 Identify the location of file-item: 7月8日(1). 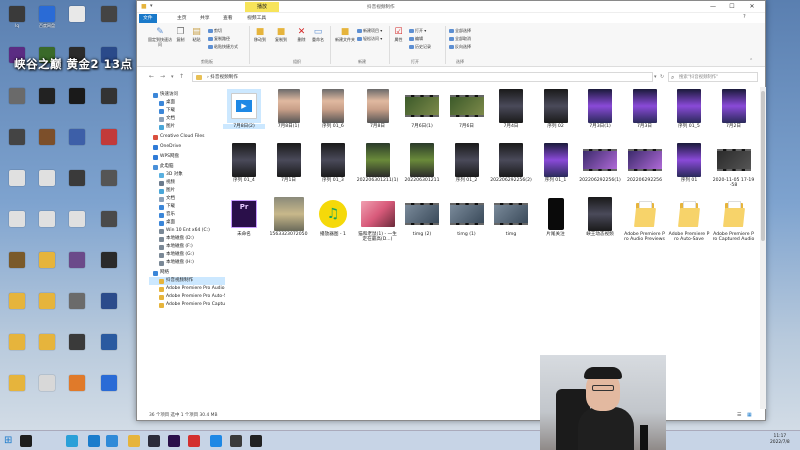
(289, 109).